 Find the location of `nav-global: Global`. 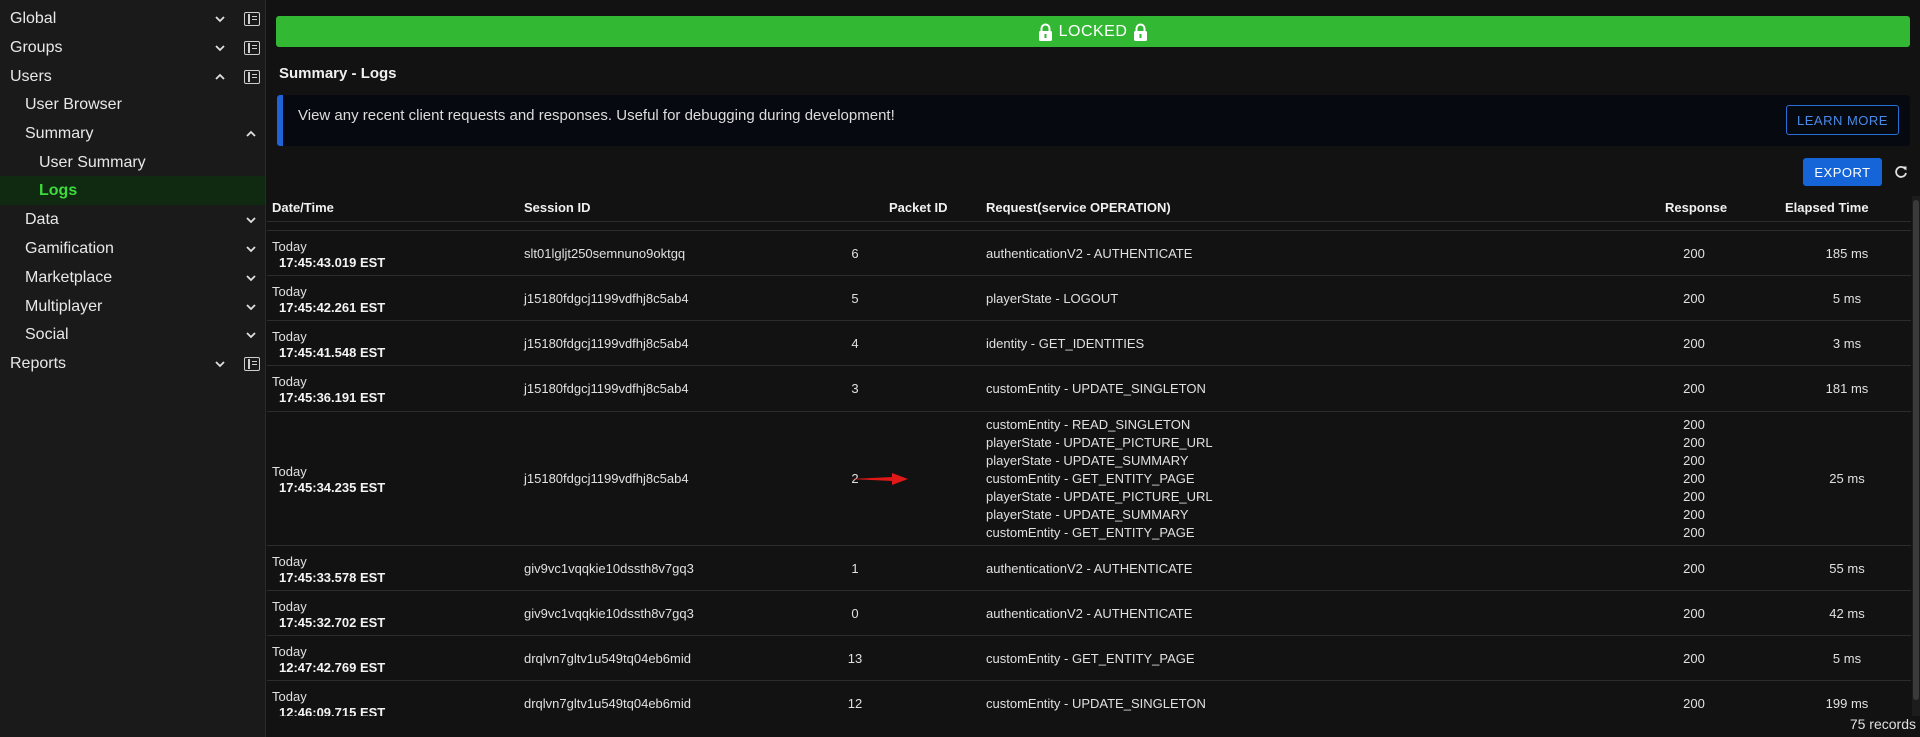

nav-global: Global is located at coordinates (132, 18).